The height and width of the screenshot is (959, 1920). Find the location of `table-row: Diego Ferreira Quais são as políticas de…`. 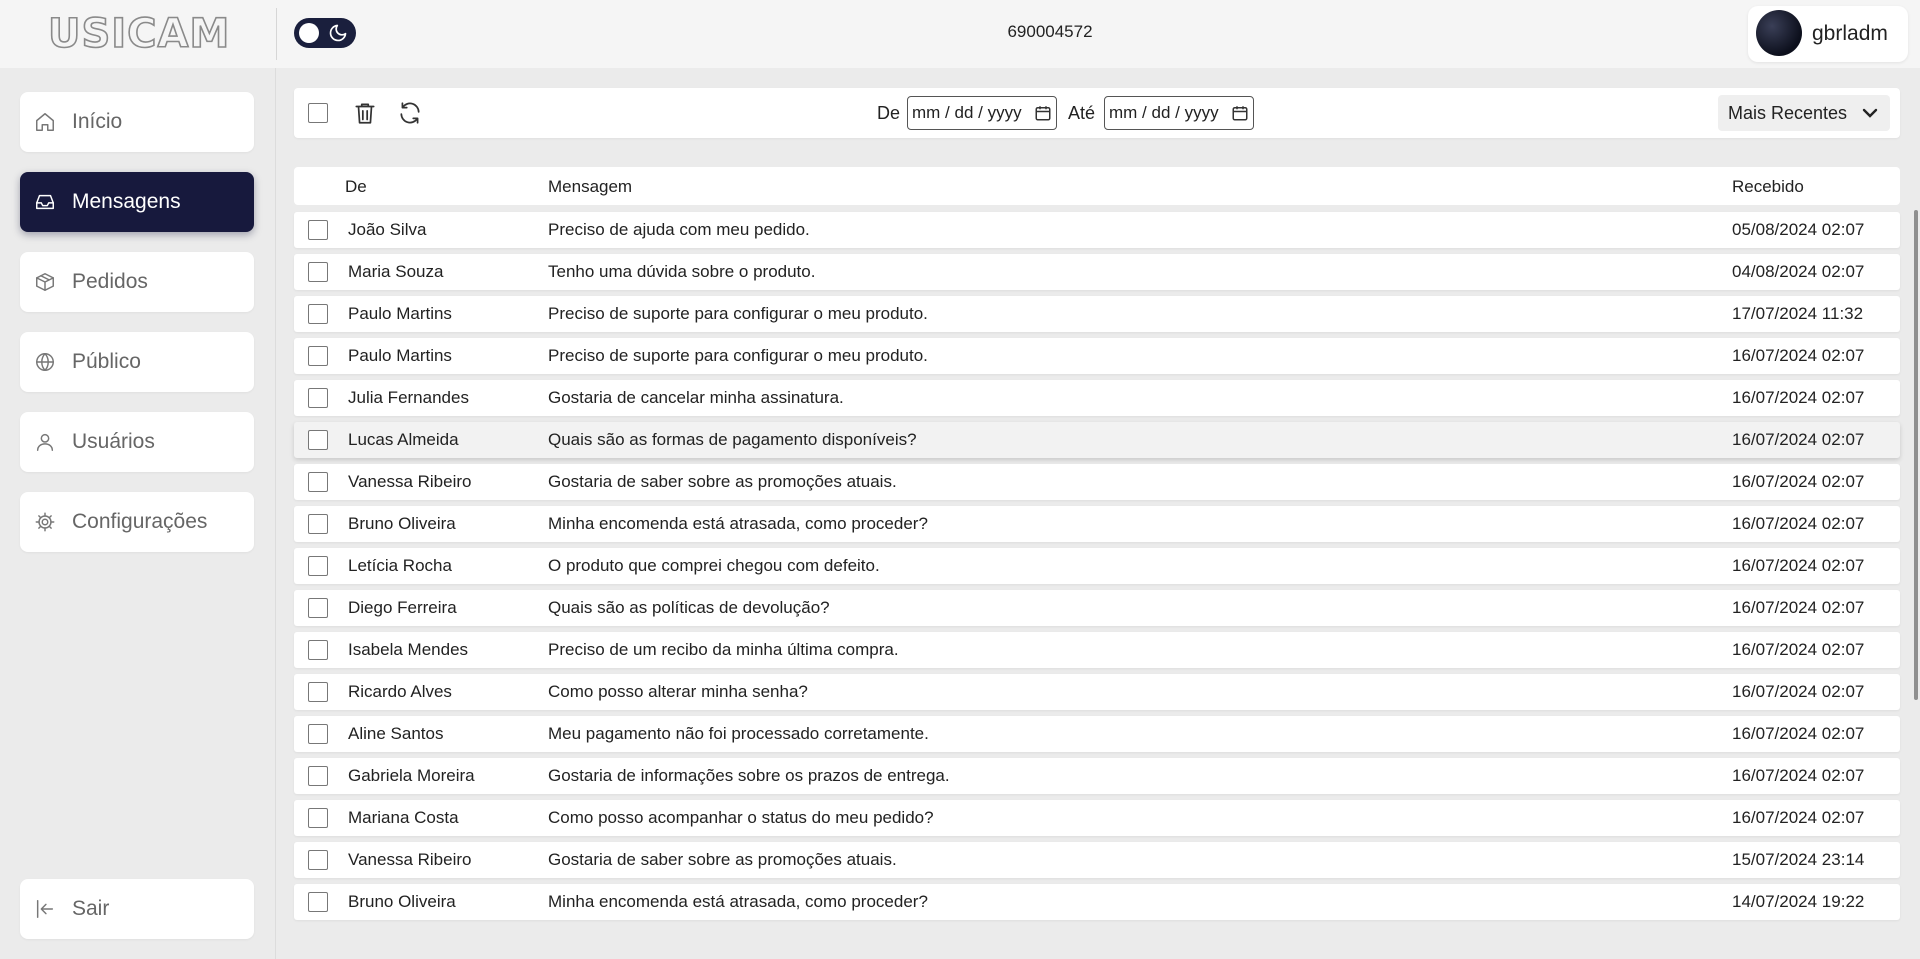

table-row: Diego Ferreira Quais são as políticas de… is located at coordinates (1097, 608).